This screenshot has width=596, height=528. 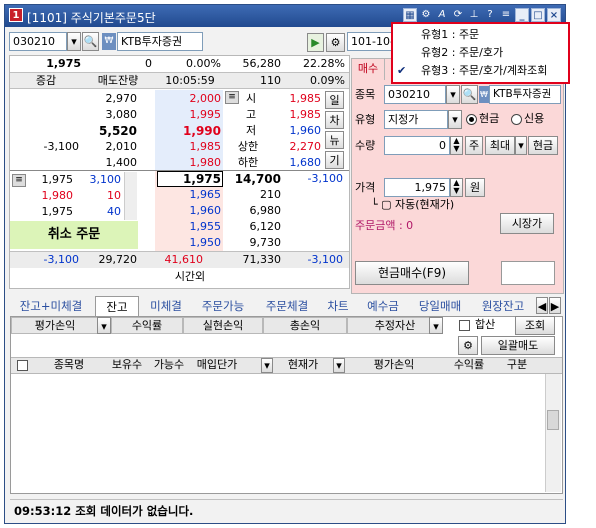 What do you see at coordinates (417, 187) in the screenshot?
I see `order-price-input: 1,975` at bounding box center [417, 187].